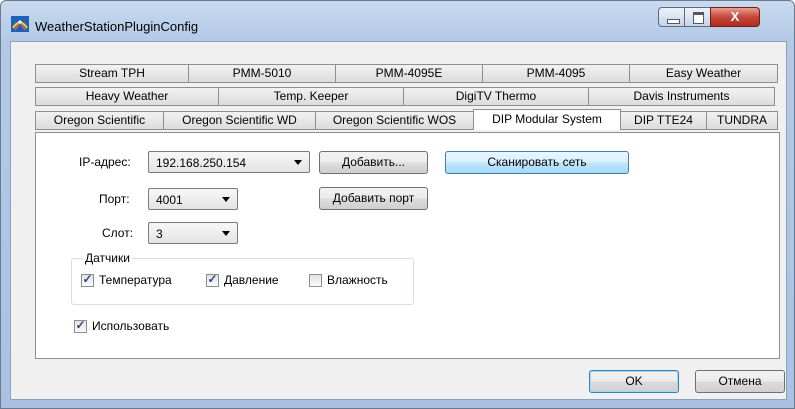  I want to click on tab-easy-weather: Easy Weather, so click(703, 73).